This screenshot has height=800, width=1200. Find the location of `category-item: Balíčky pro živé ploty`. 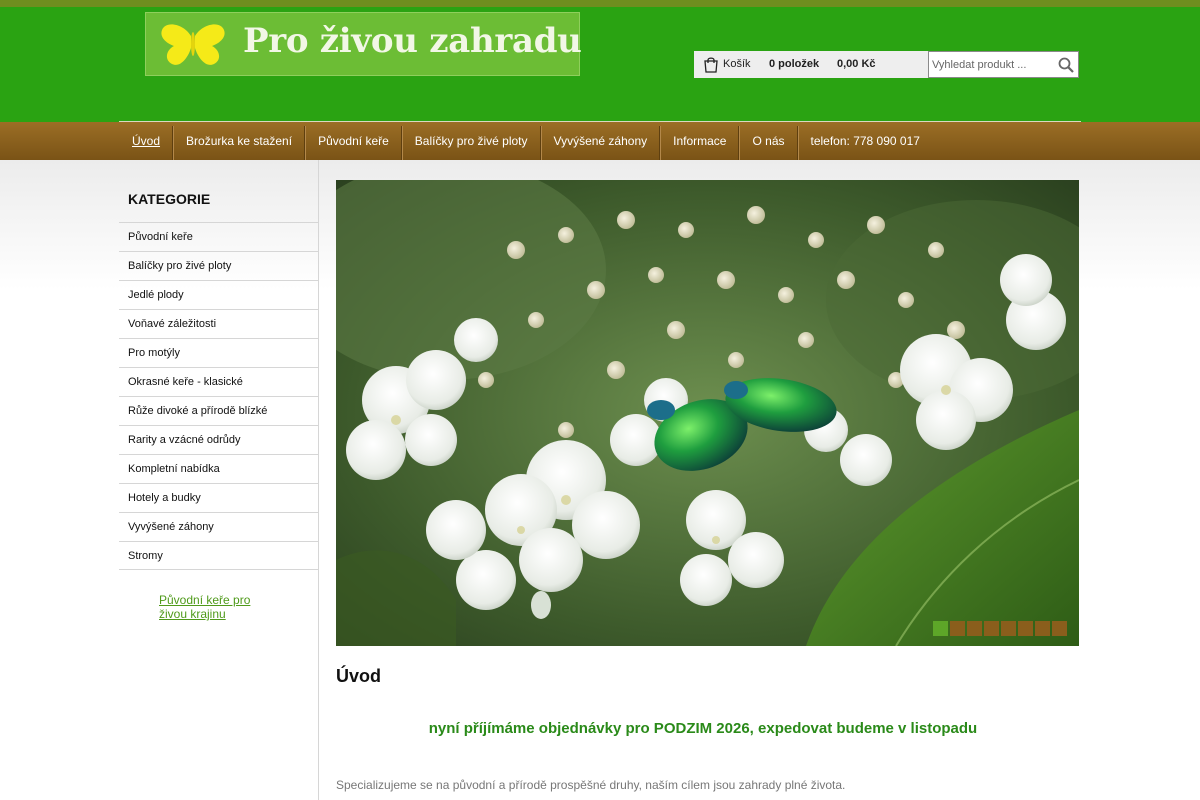

category-item: Balíčky pro živé ploty is located at coordinates (218, 265).